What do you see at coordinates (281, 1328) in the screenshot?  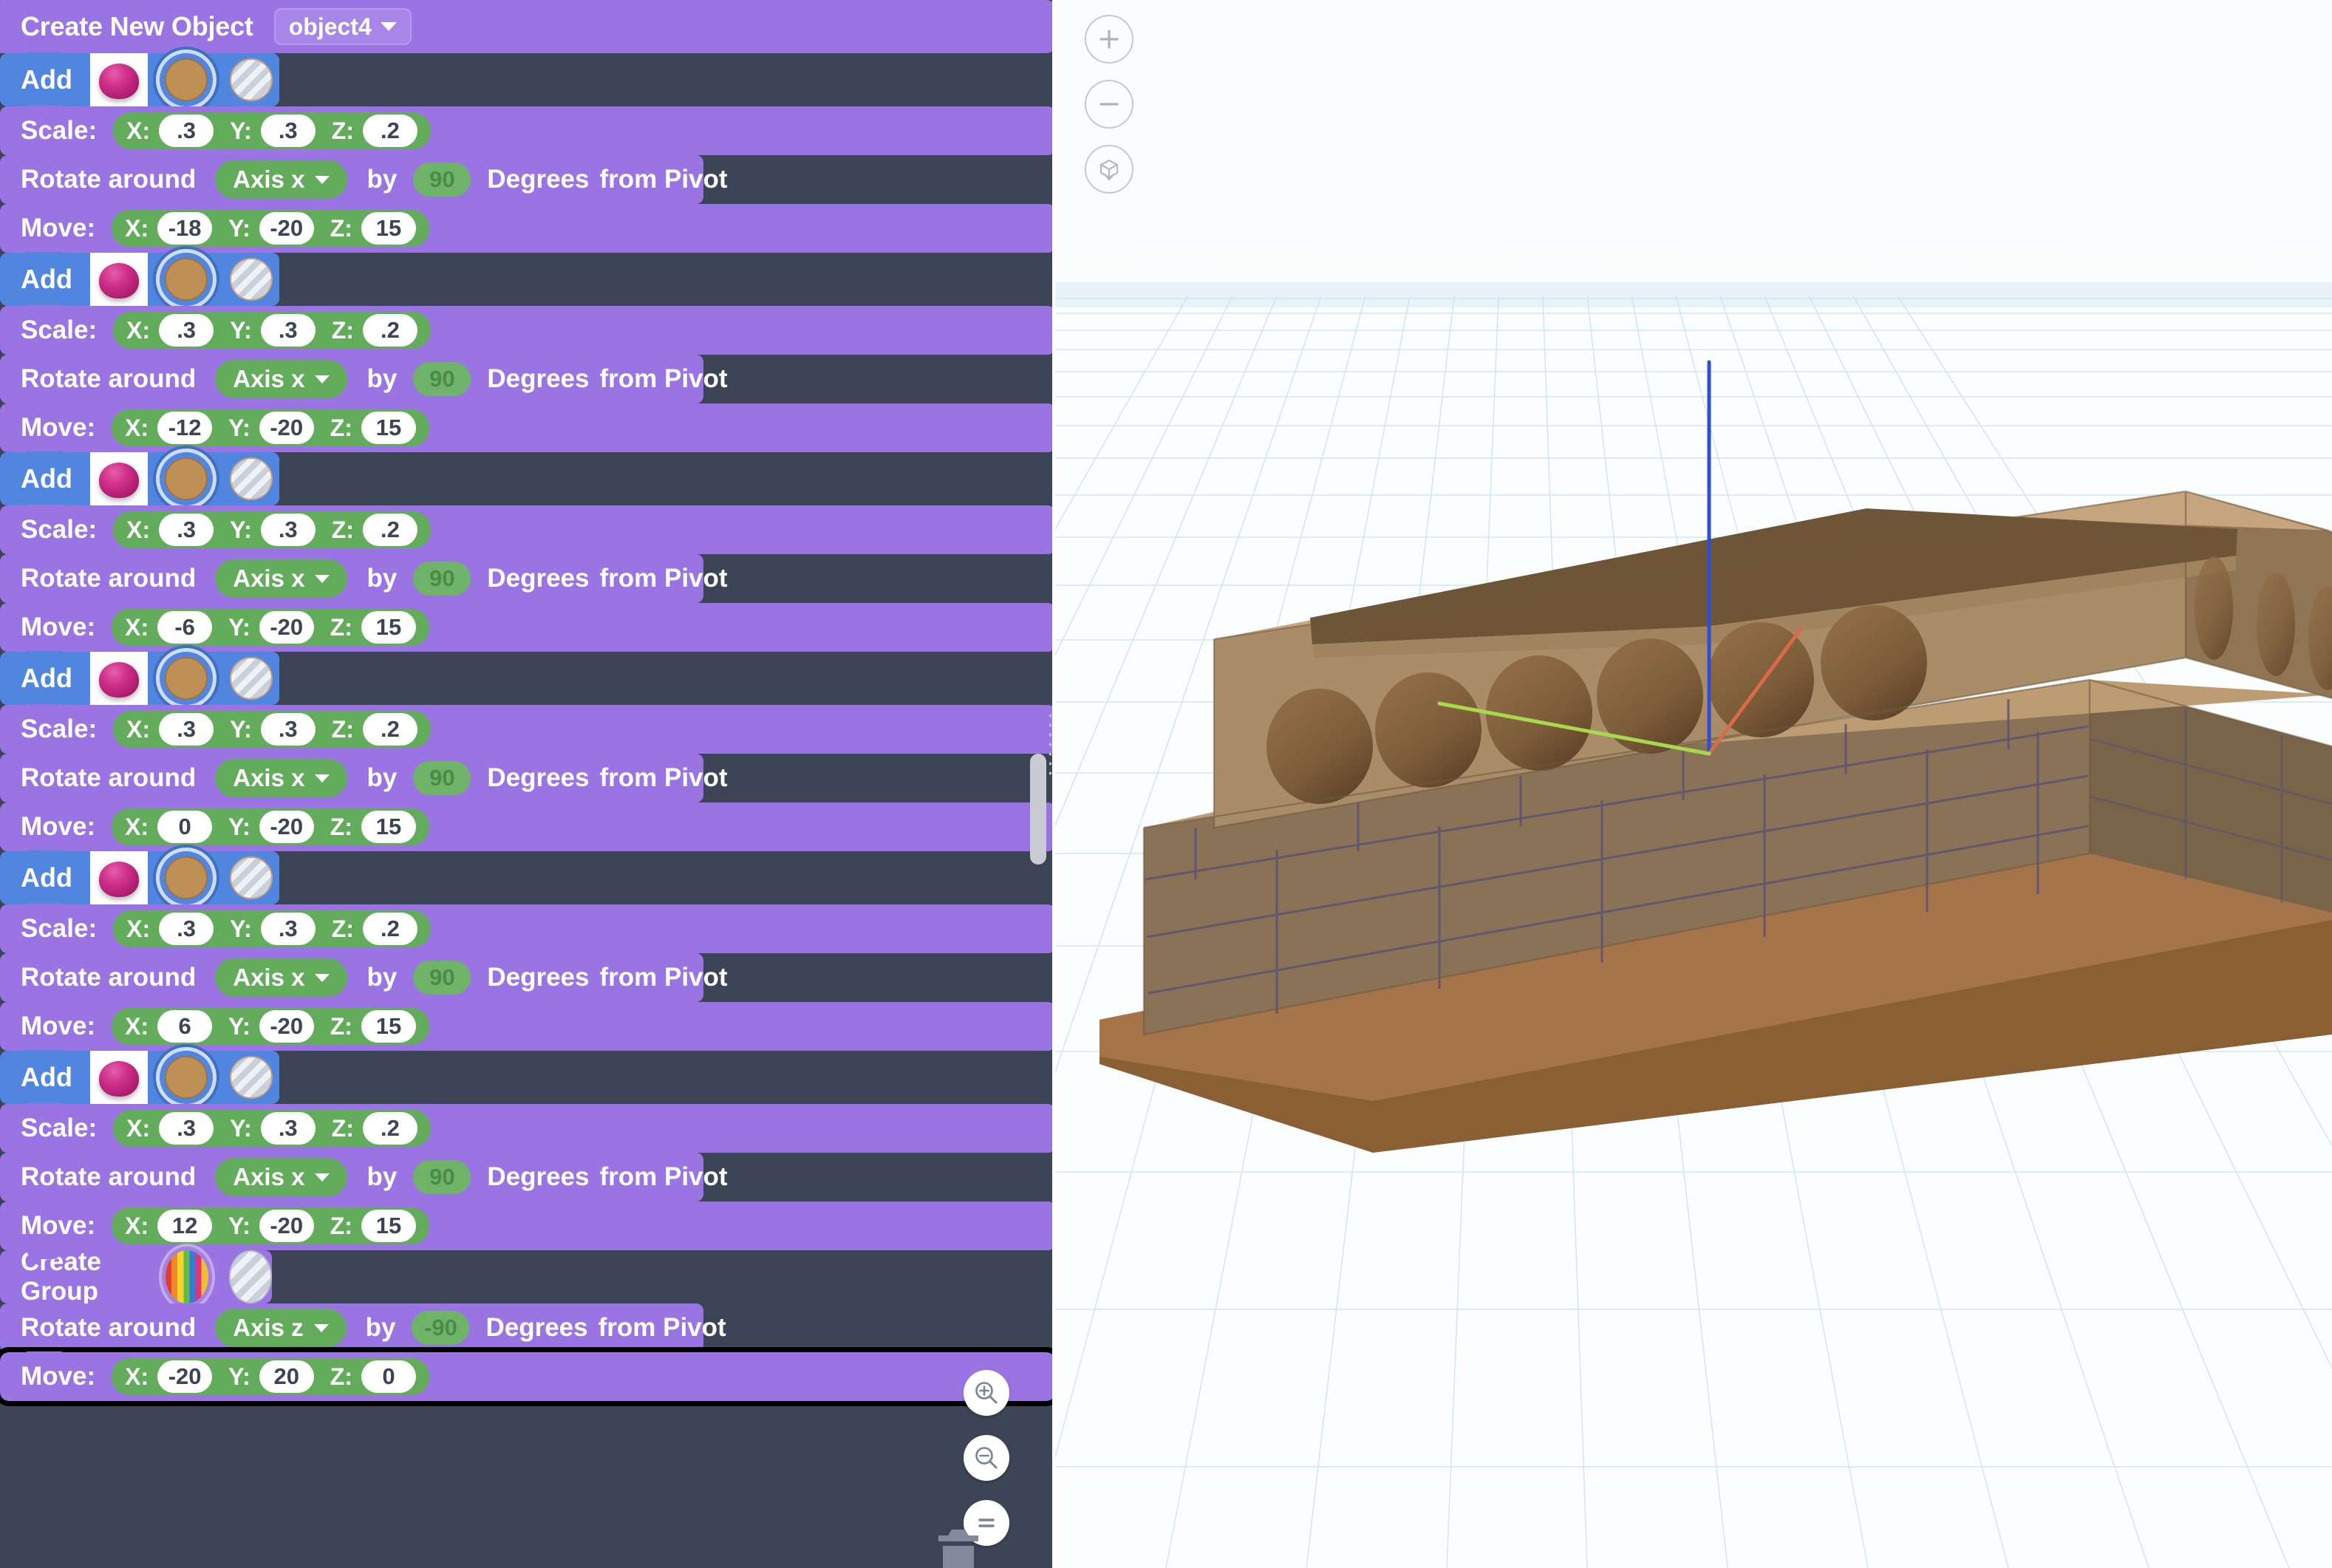 I see `axis-dropdown: Axis z` at bounding box center [281, 1328].